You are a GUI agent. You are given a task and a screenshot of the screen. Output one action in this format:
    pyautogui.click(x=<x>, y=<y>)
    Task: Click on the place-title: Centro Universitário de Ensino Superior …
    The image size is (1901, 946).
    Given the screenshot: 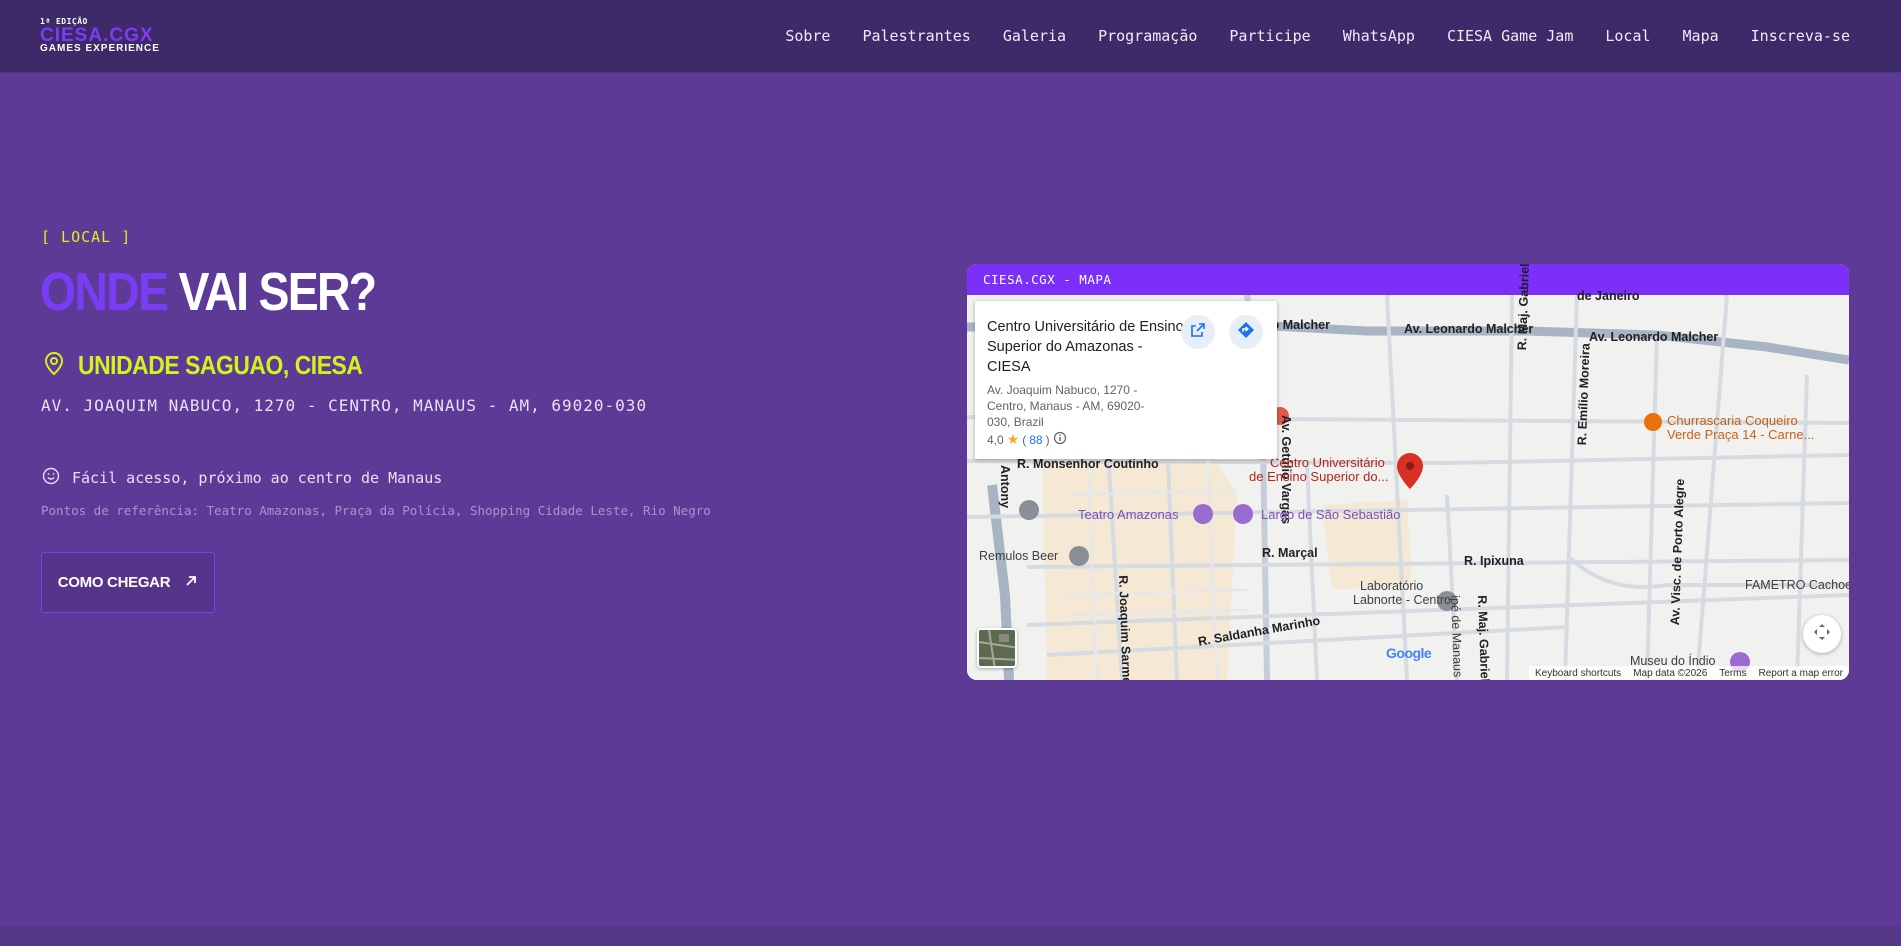 What is the action you would take?
    pyautogui.click(x=1087, y=347)
    